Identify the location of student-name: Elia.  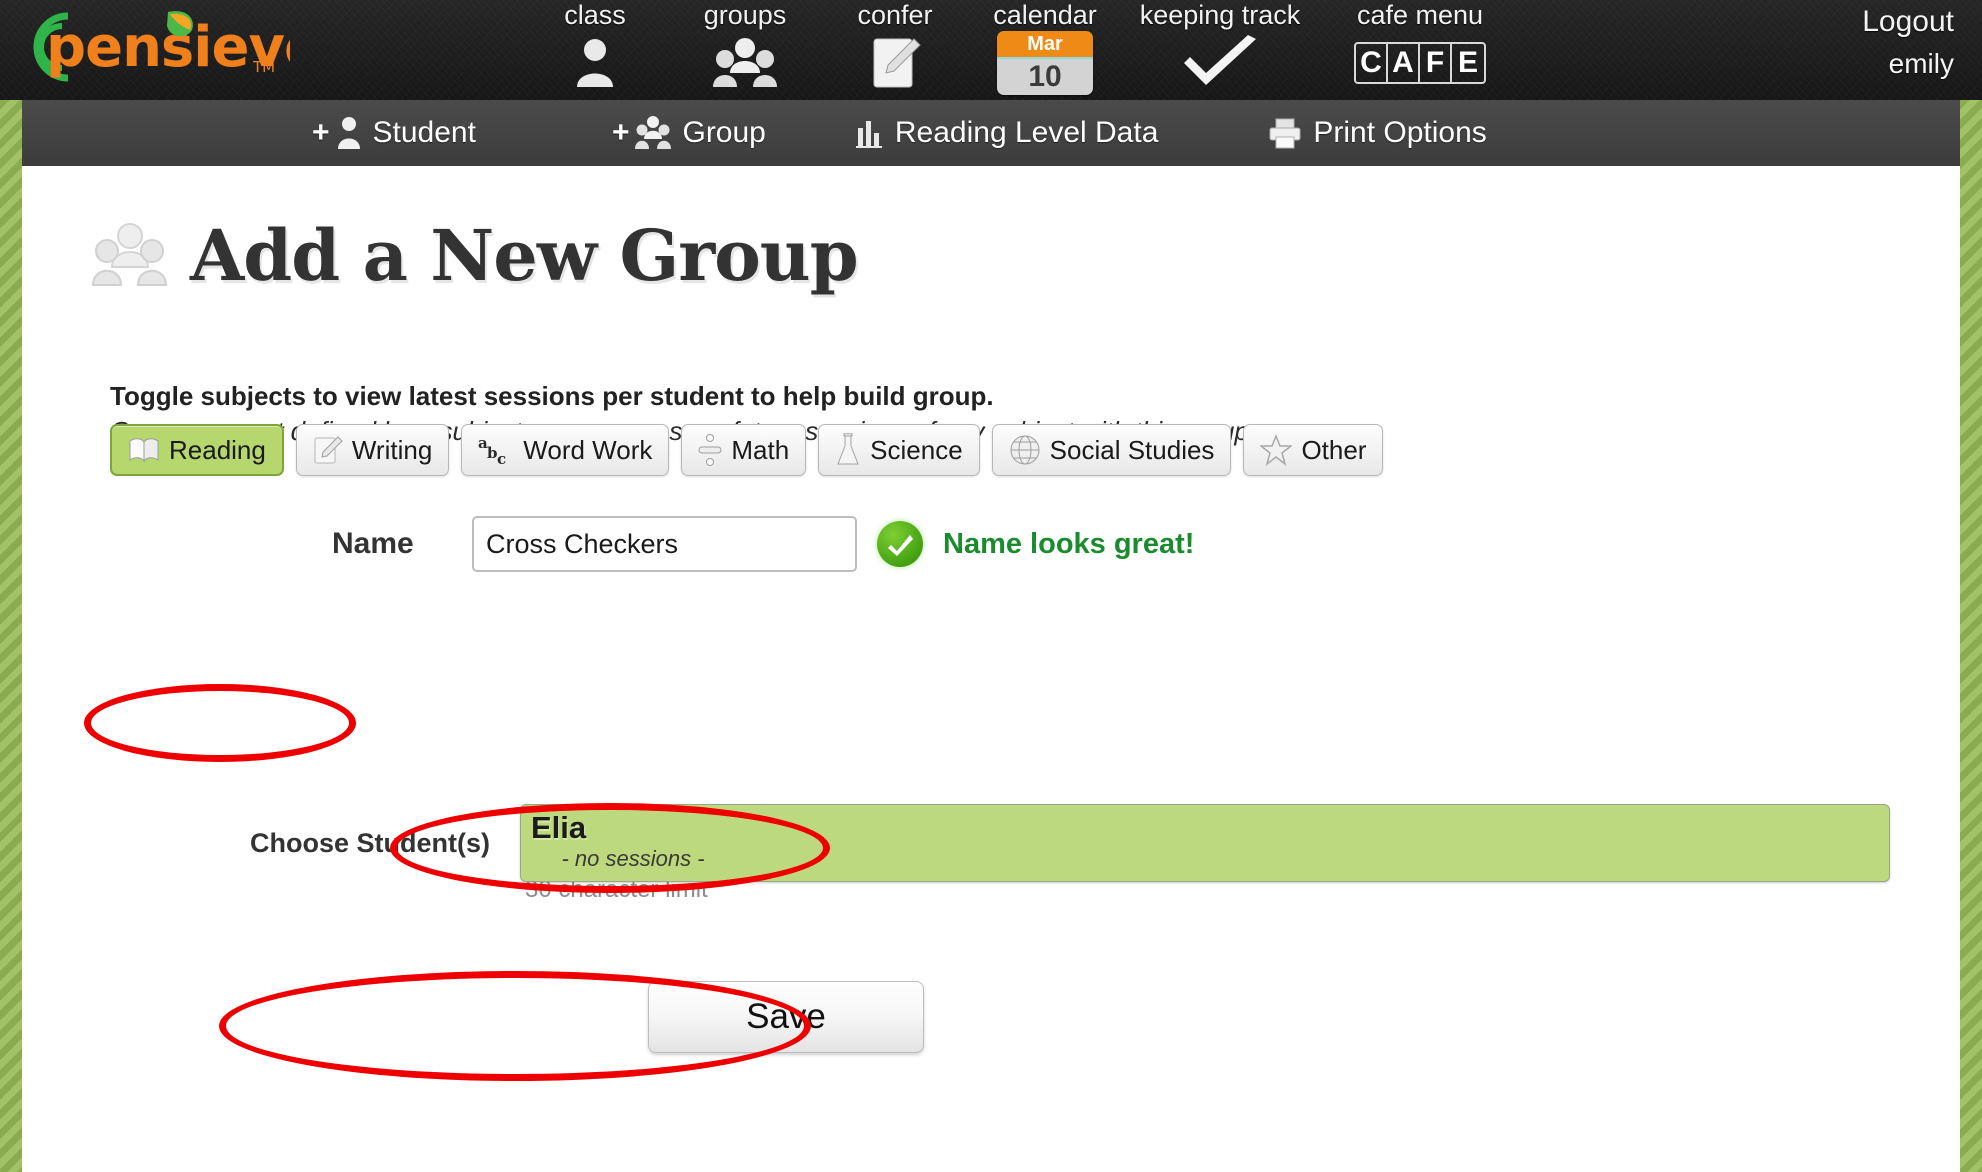
(559, 827).